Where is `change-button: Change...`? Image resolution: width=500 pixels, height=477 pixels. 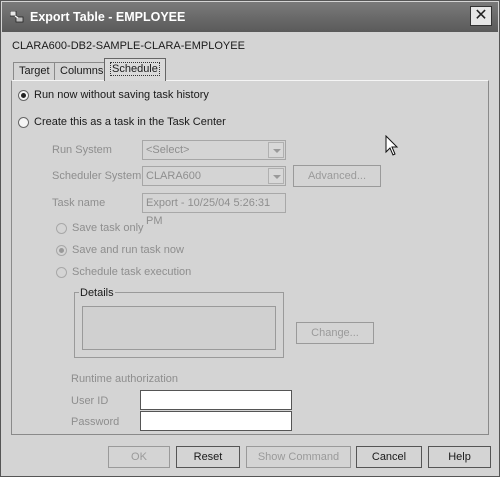 change-button: Change... is located at coordinates (335, 333).